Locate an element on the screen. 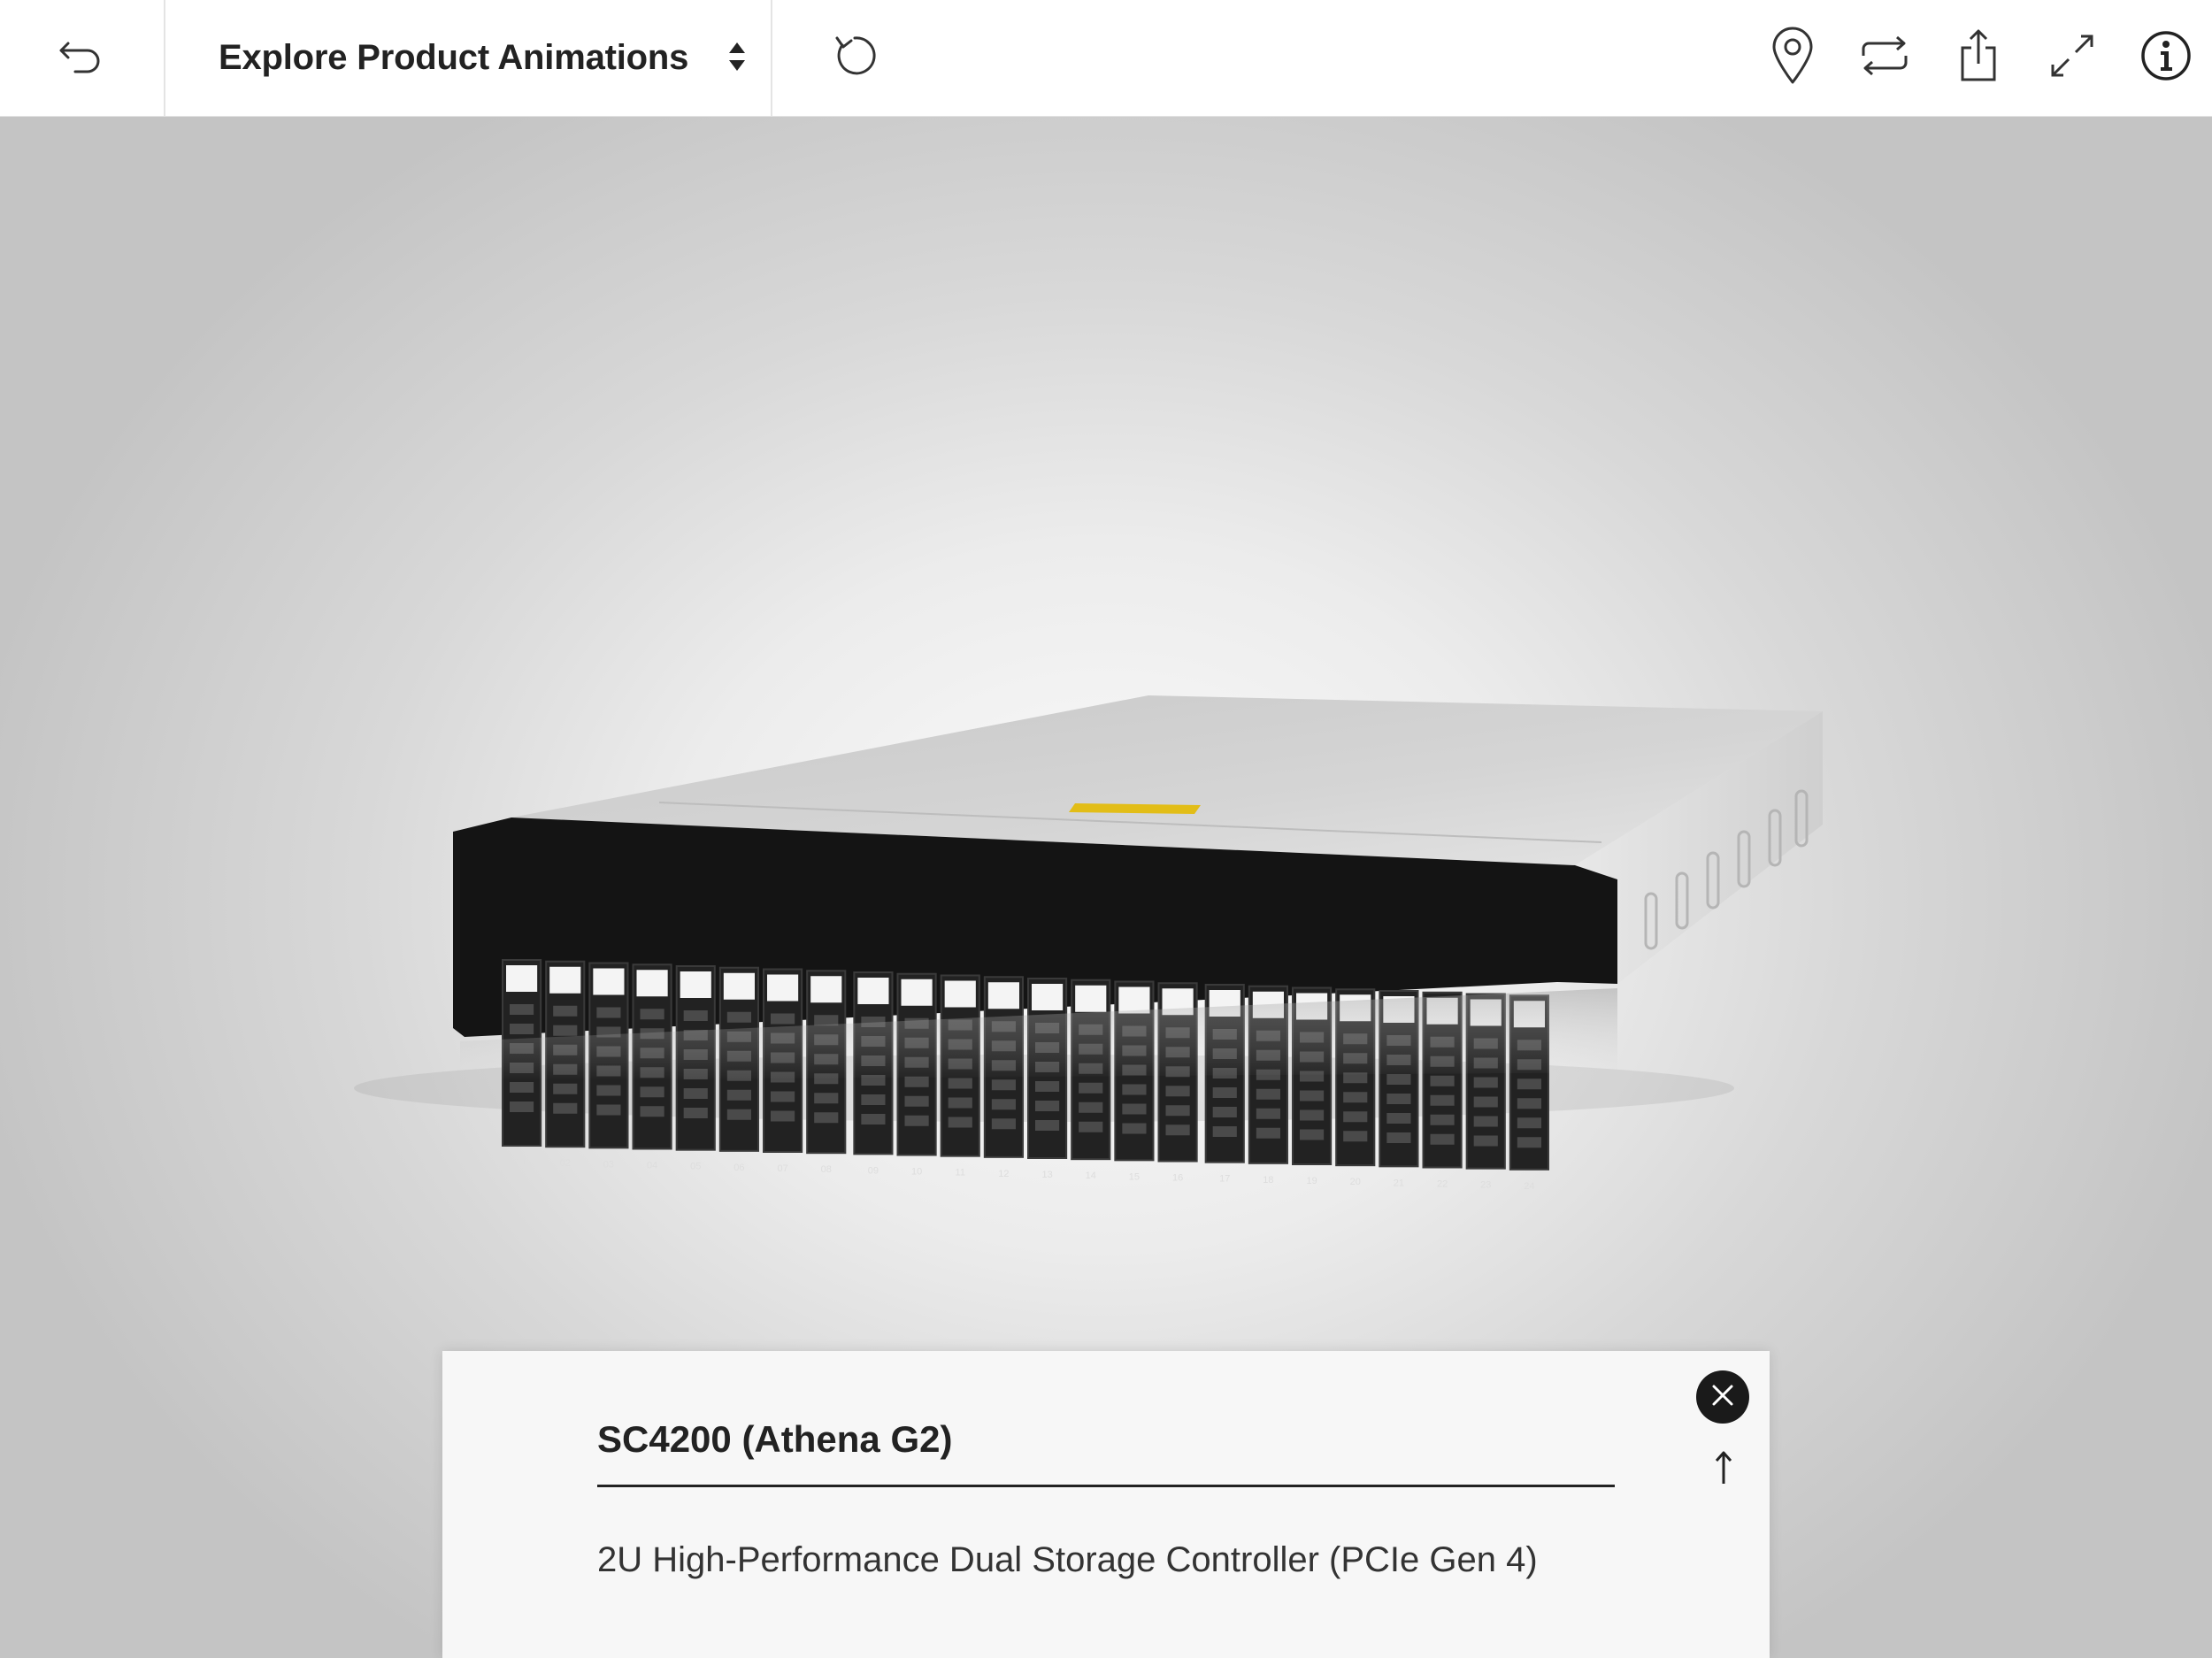  product-title: SC4200 (Athena G2) is located at coordinates (775, 1439).